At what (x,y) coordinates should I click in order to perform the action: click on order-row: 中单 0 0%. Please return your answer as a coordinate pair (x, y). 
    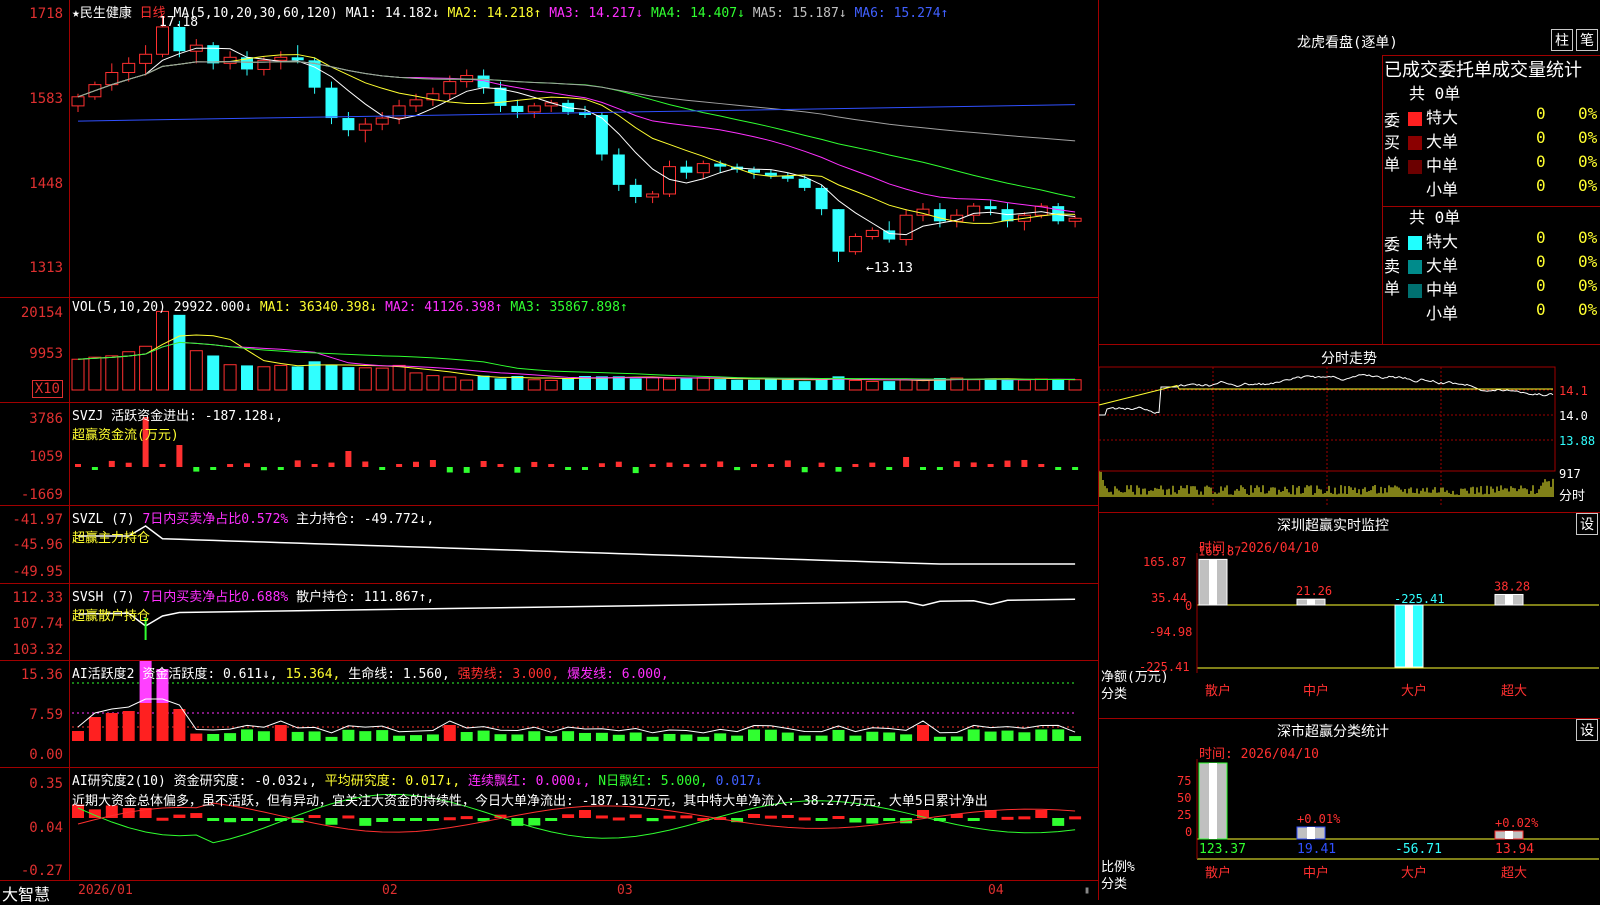
    Looking at the image, I should click on (1503, 164).